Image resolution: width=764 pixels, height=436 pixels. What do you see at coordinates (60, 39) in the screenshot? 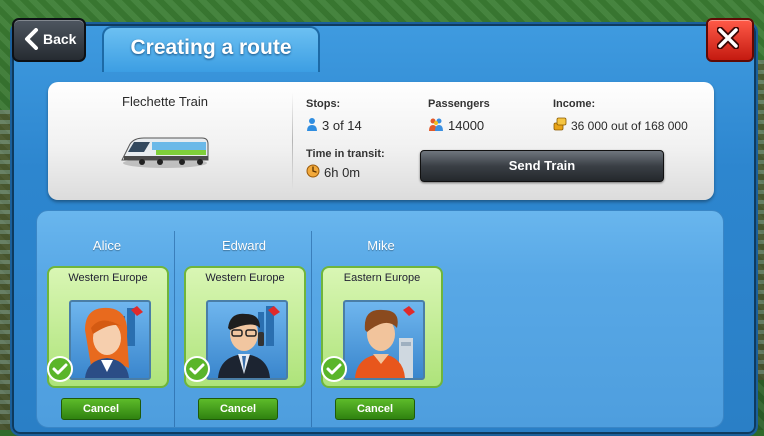
I see `back-label: Back` at bounding box center [60, 39].